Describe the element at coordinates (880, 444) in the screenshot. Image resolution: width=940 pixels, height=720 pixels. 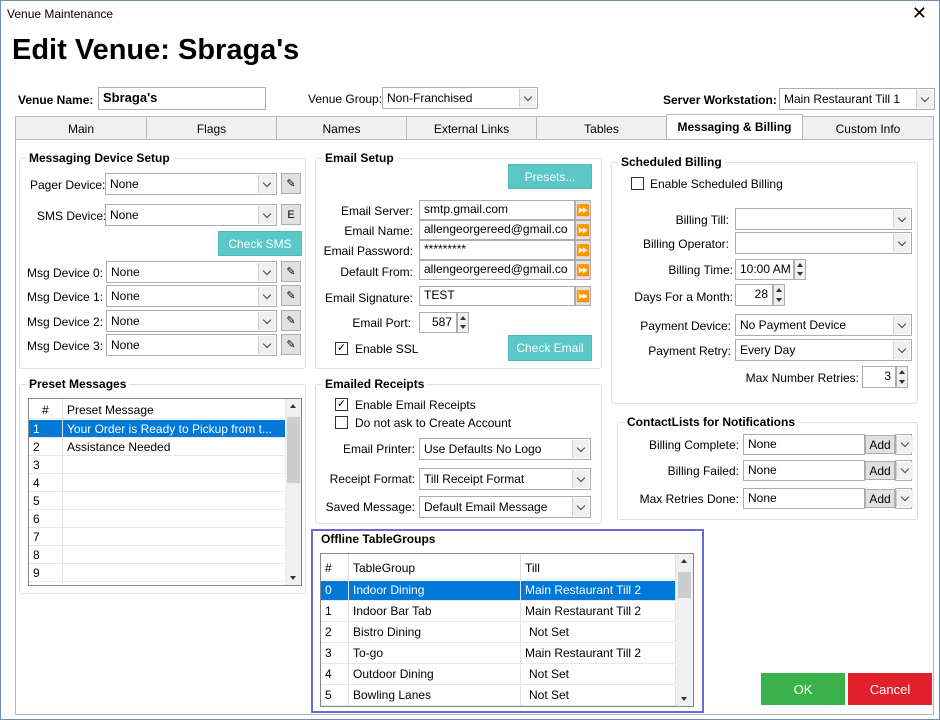
I see `billing-complete-add-button: Add` at that location.